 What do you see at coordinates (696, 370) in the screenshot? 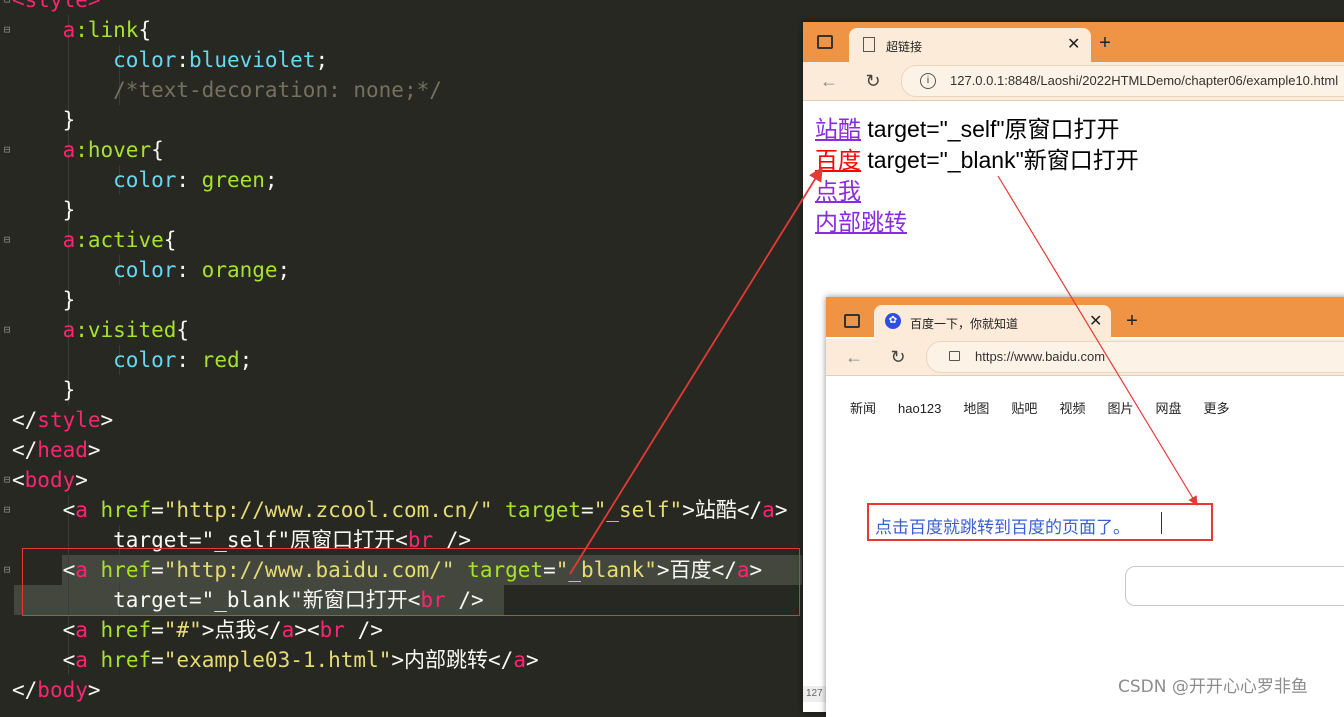
I see `arrow-code-to-link` at bounding box center [696, 370].